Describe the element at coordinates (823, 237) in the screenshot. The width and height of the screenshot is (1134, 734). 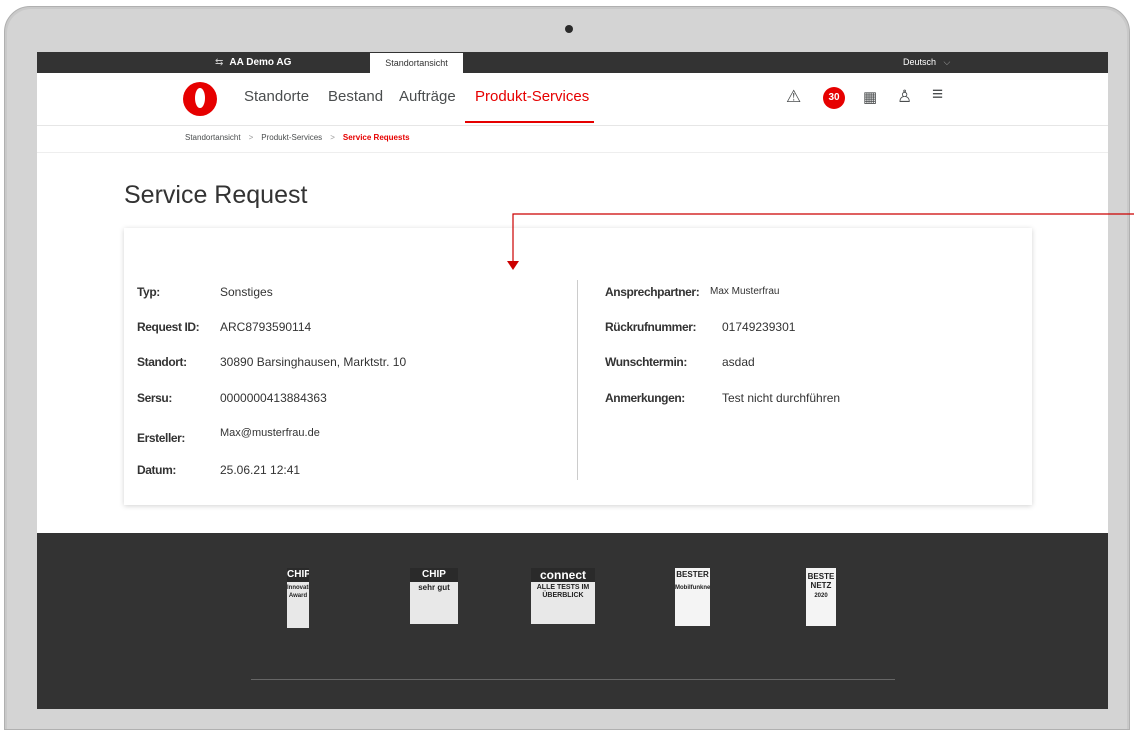
I see `arrow-line` at that location.